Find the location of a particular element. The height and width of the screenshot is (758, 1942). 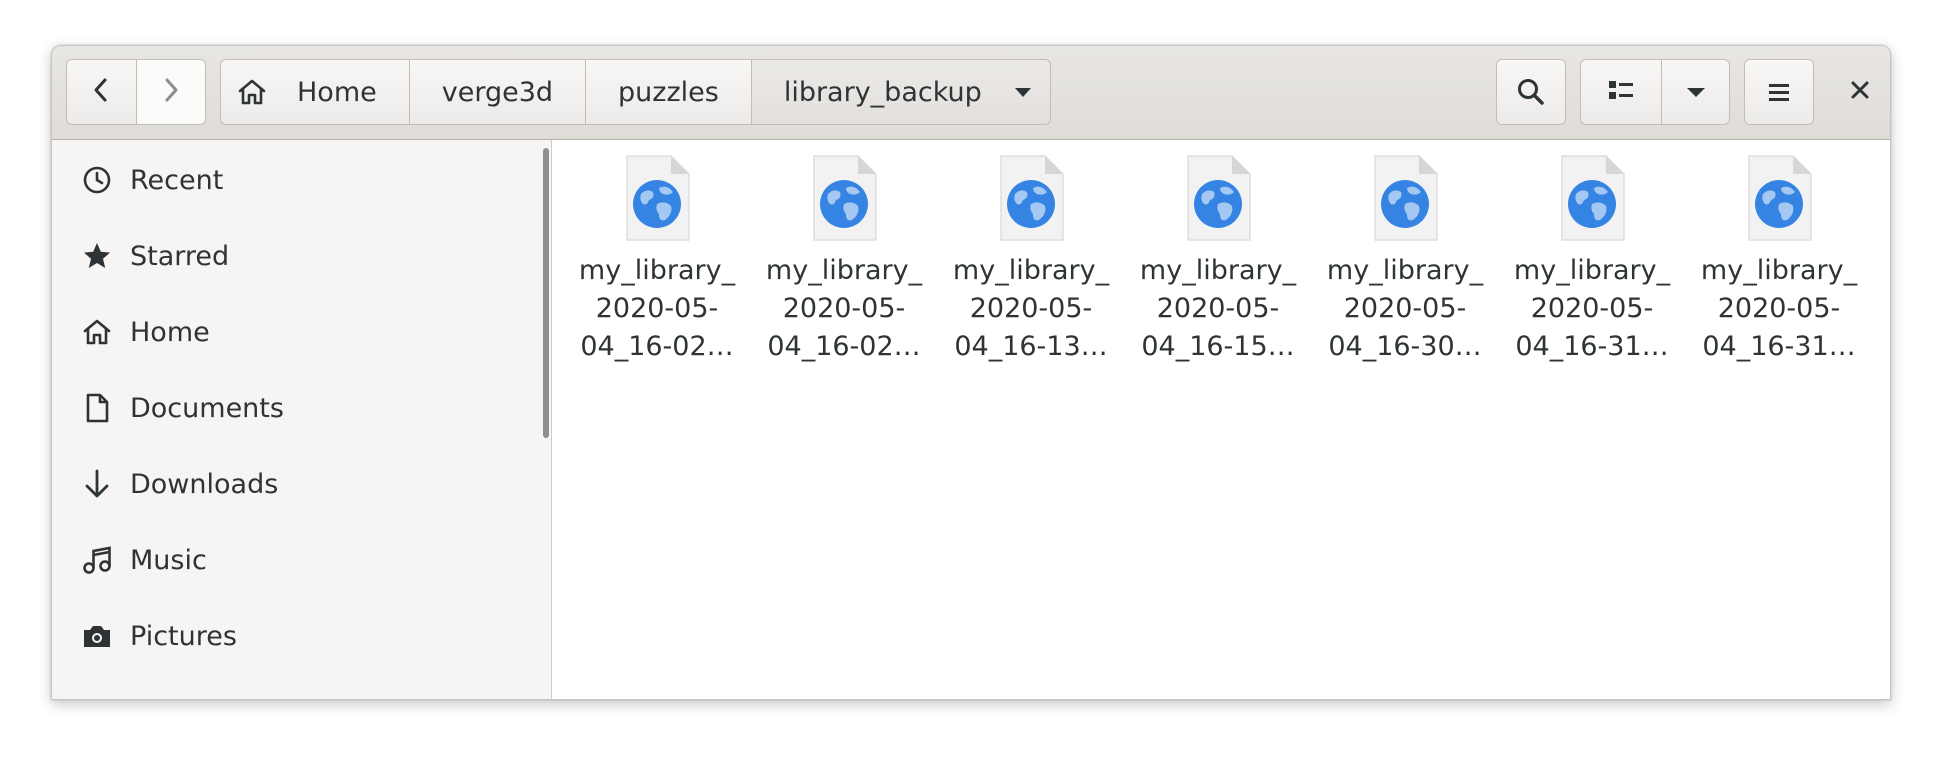

clock-icon is located at coordinates (97, 180).